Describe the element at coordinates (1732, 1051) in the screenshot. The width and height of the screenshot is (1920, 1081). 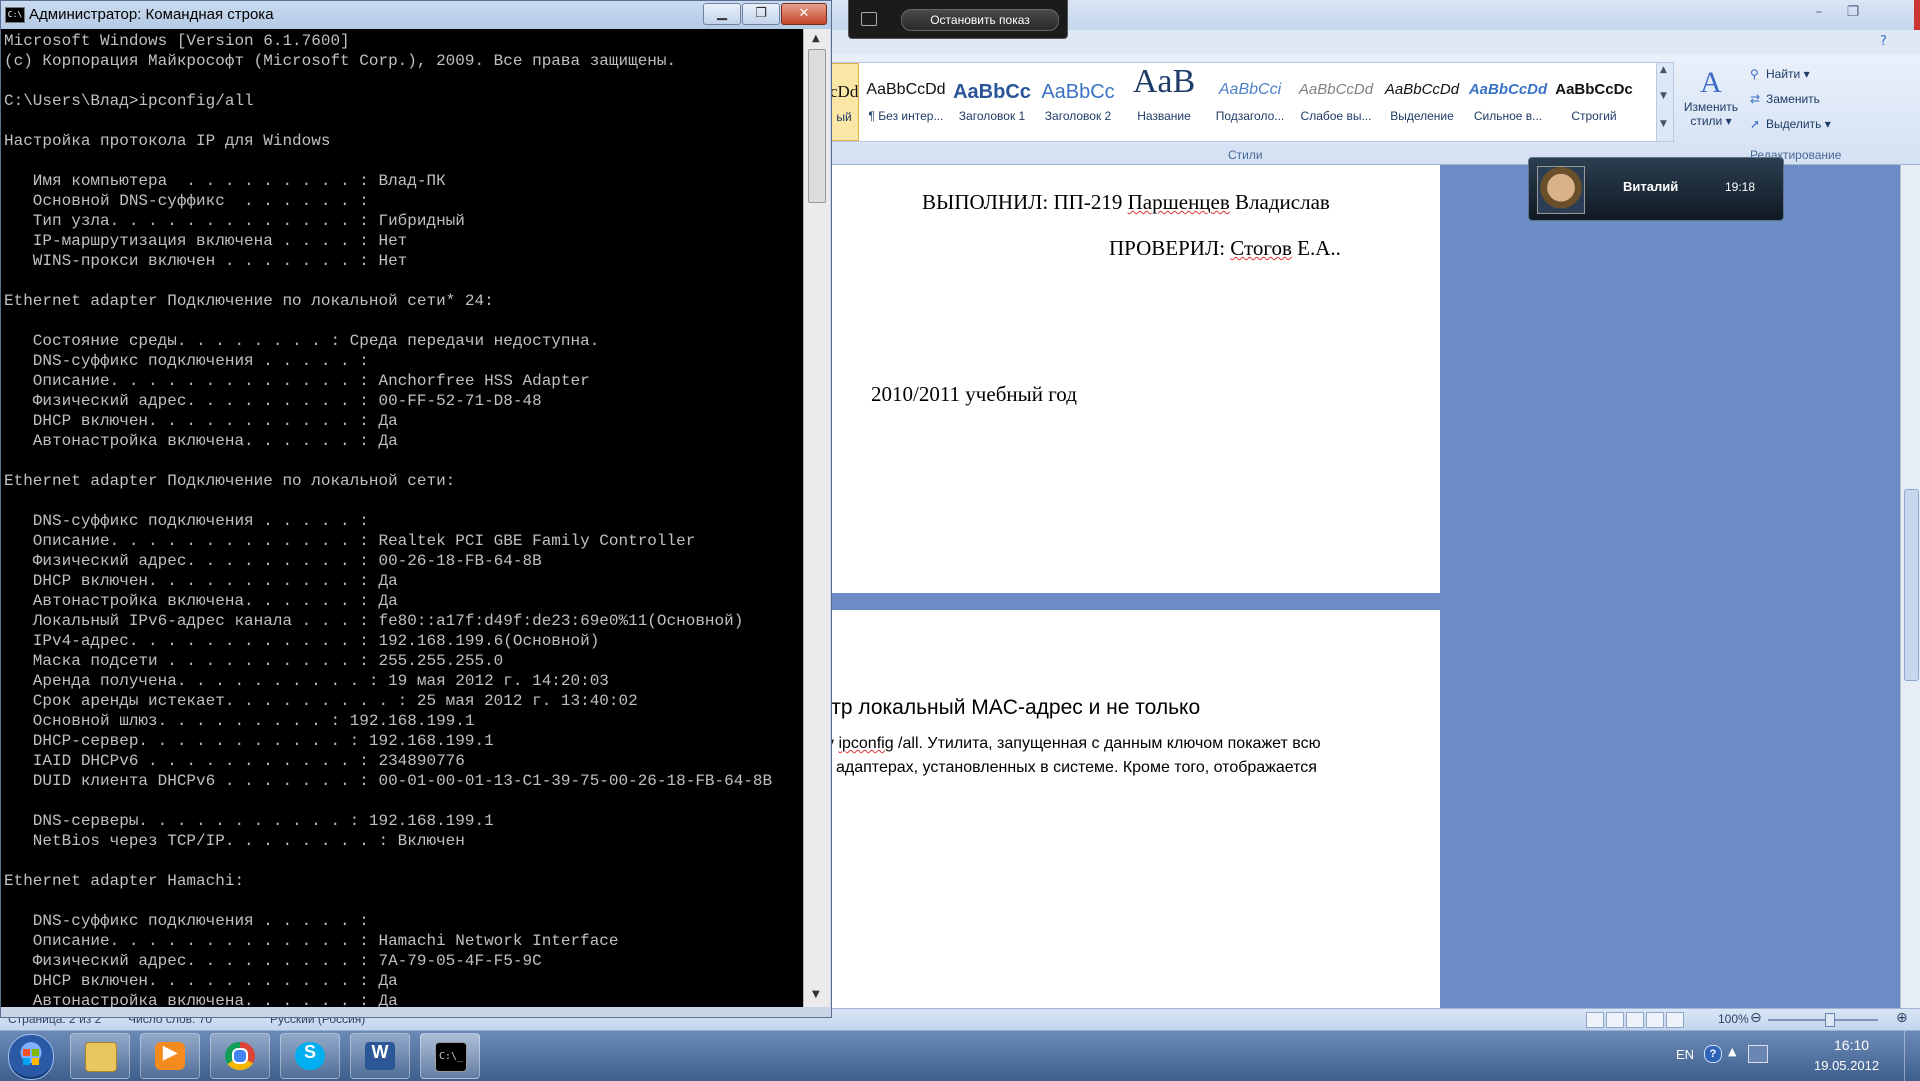
I see `show-hidden-icons-icon: ▲` at that location.